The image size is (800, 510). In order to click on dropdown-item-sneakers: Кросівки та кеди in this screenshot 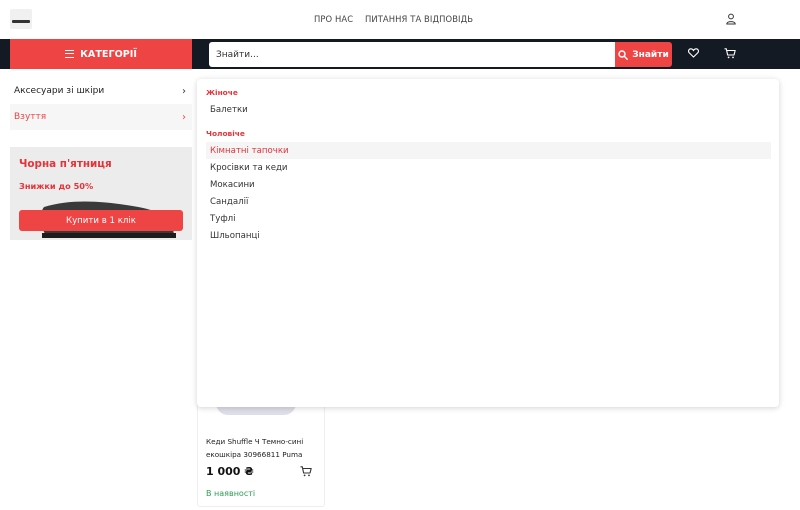, I will do `click(488, 167)`.